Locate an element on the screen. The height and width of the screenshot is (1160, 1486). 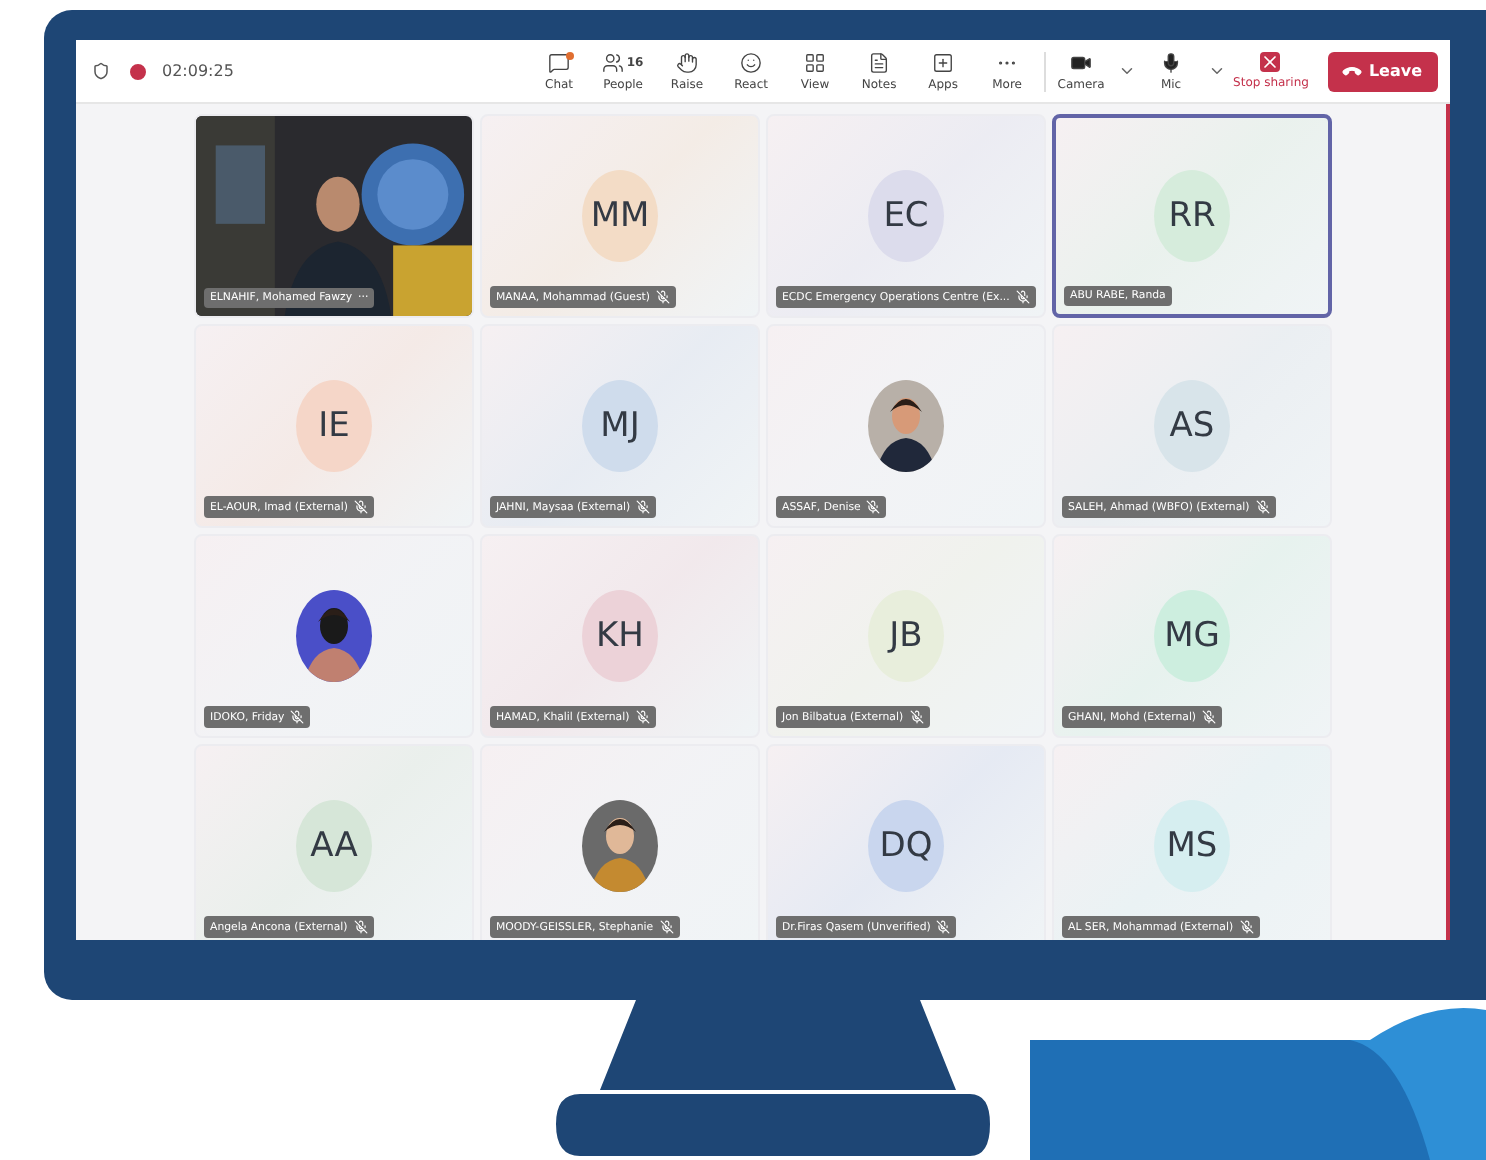
avatar: MM is located at coordinates (620, 216).